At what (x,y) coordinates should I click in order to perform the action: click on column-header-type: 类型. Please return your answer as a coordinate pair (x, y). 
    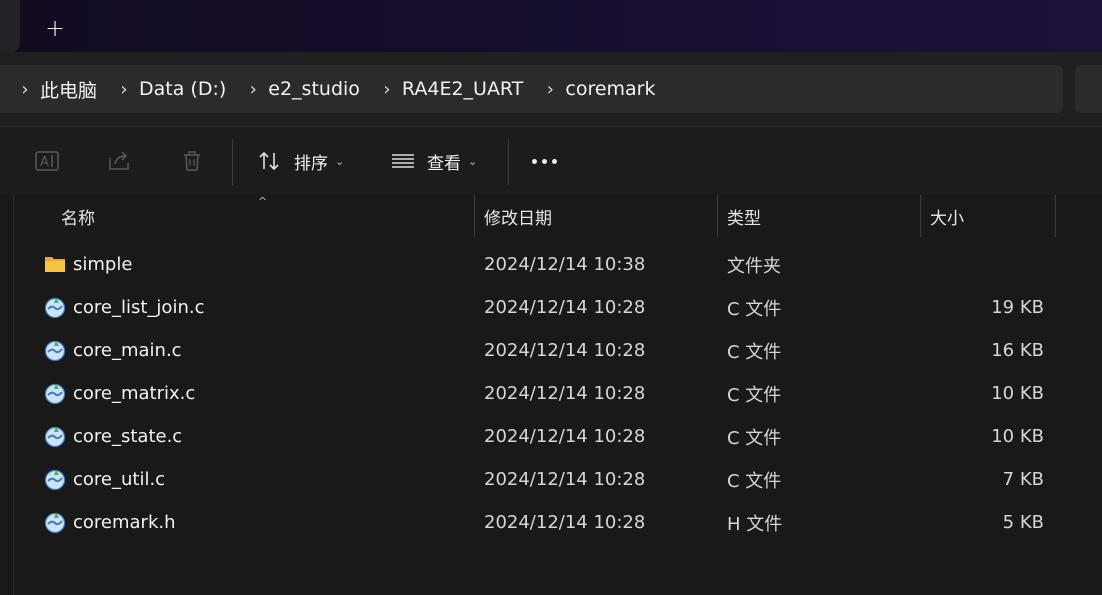
    Looking at the image, I should click on (744, 216).